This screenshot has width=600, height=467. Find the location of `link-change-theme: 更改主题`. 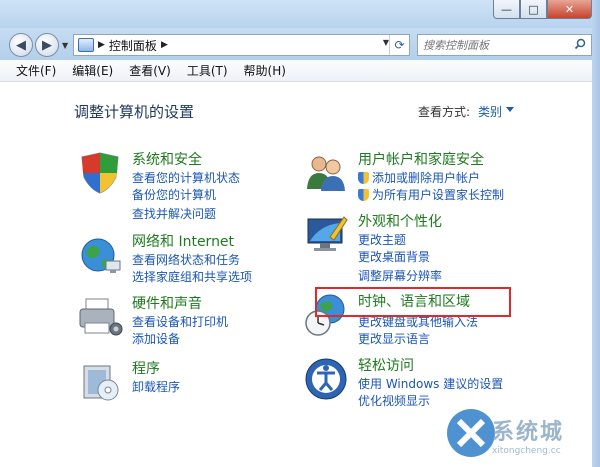

link-change-theme: 更改主题 is located at coordinates (382, 239).